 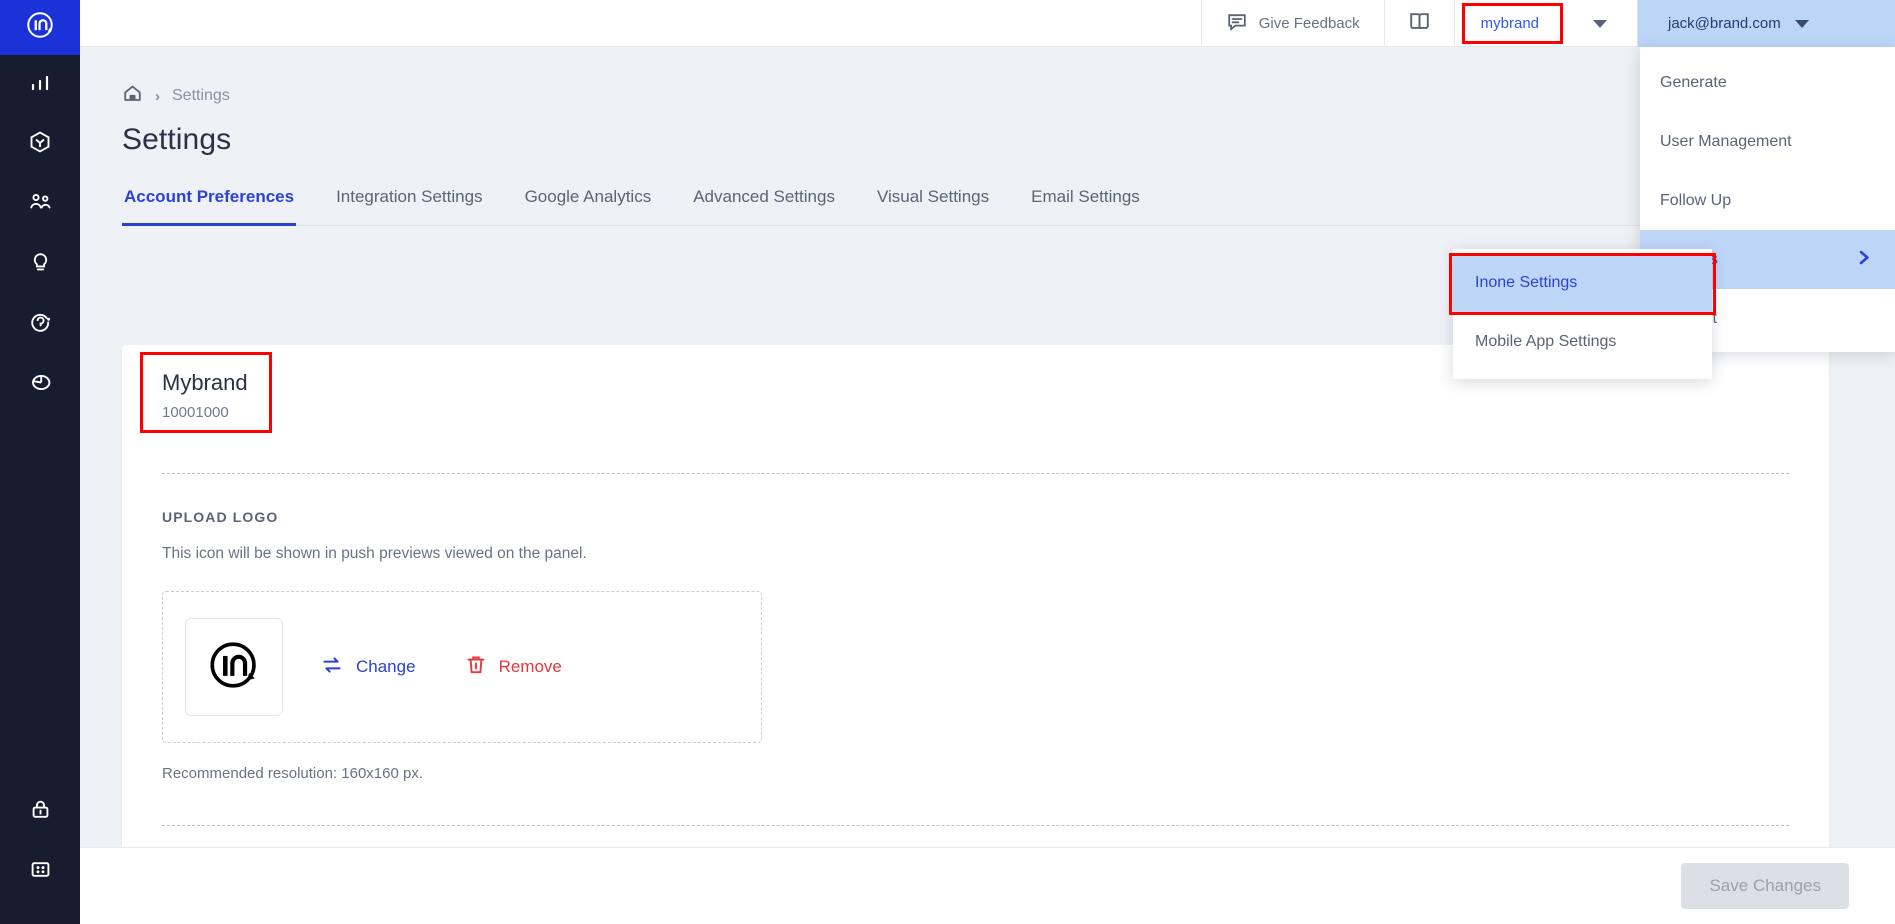 What do you see at coordinates (195, 412) in the screenshot?
I see `brand-id: 10001000` at bounding box center [195, 412].